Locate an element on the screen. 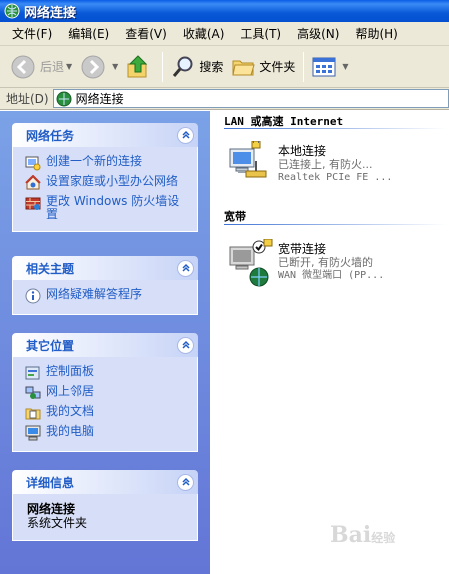 Image resolution: width=449 pixels, height=574 pixels. related-topics-header: 相关主题 is located at coordinates (105, 268).